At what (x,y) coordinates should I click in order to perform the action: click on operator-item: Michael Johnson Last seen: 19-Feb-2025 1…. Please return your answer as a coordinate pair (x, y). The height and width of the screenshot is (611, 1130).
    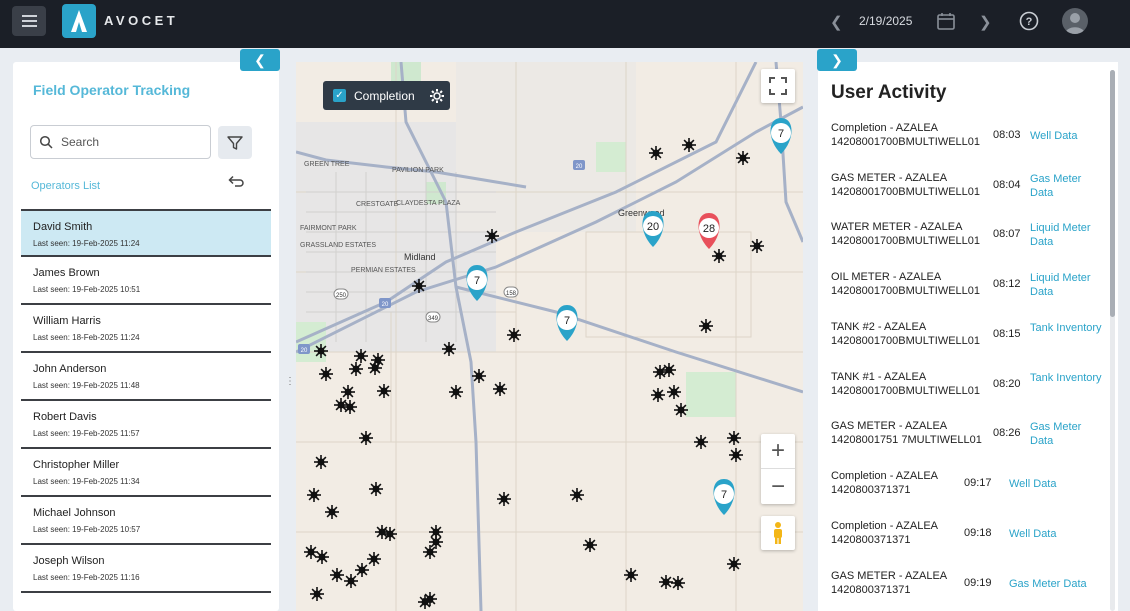
    Looking at the image, I should click on (146, 521).